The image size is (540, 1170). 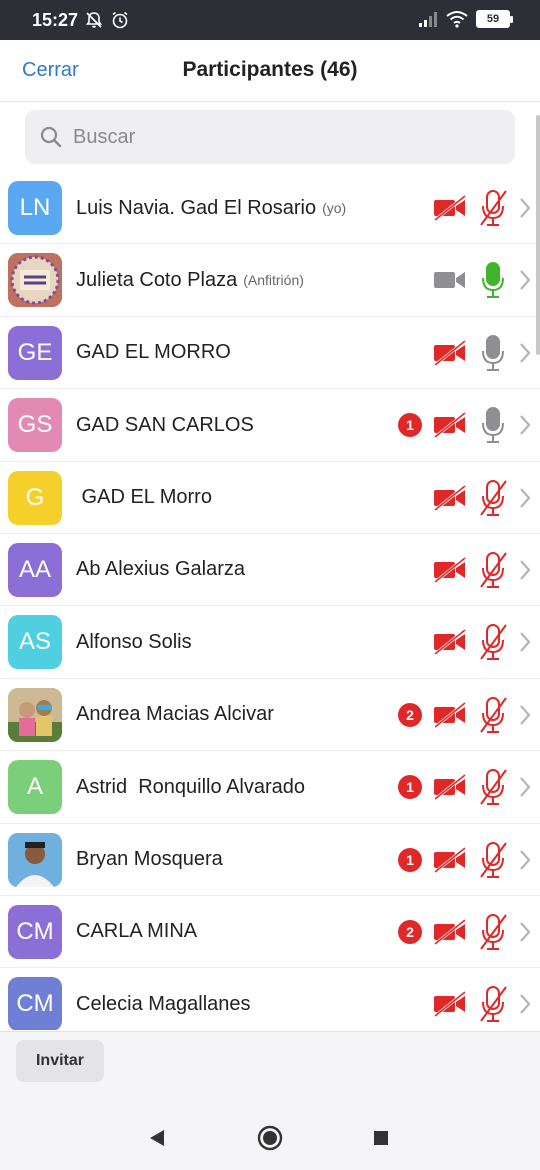 I want to click on avatar-initials: LN, so click(x=35, y=207).